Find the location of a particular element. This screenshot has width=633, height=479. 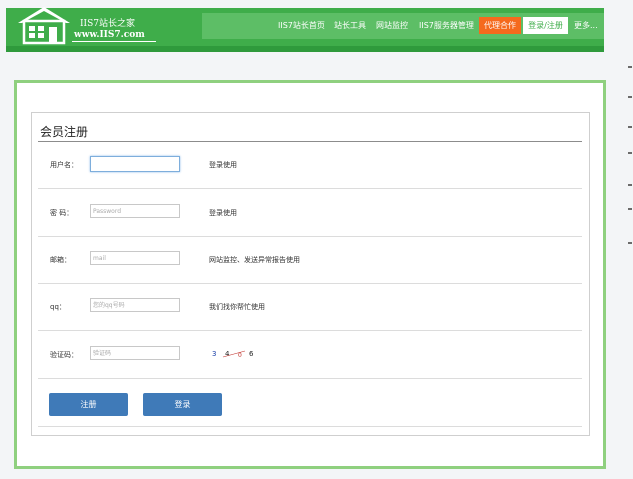

username-input is located at coordinates (135, 164).